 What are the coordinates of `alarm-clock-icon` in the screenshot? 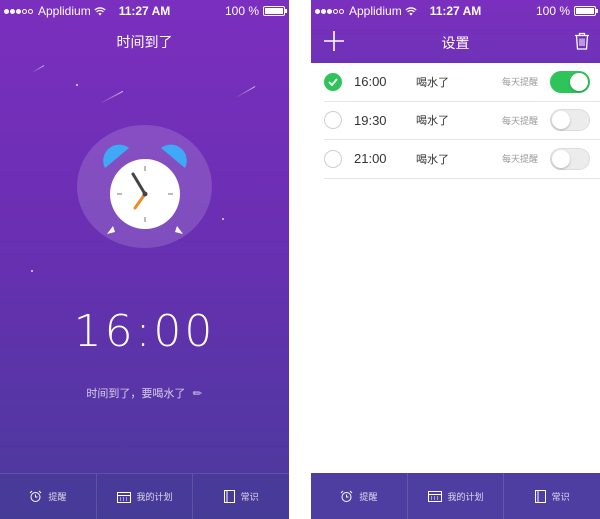 It's located at (145, 189).